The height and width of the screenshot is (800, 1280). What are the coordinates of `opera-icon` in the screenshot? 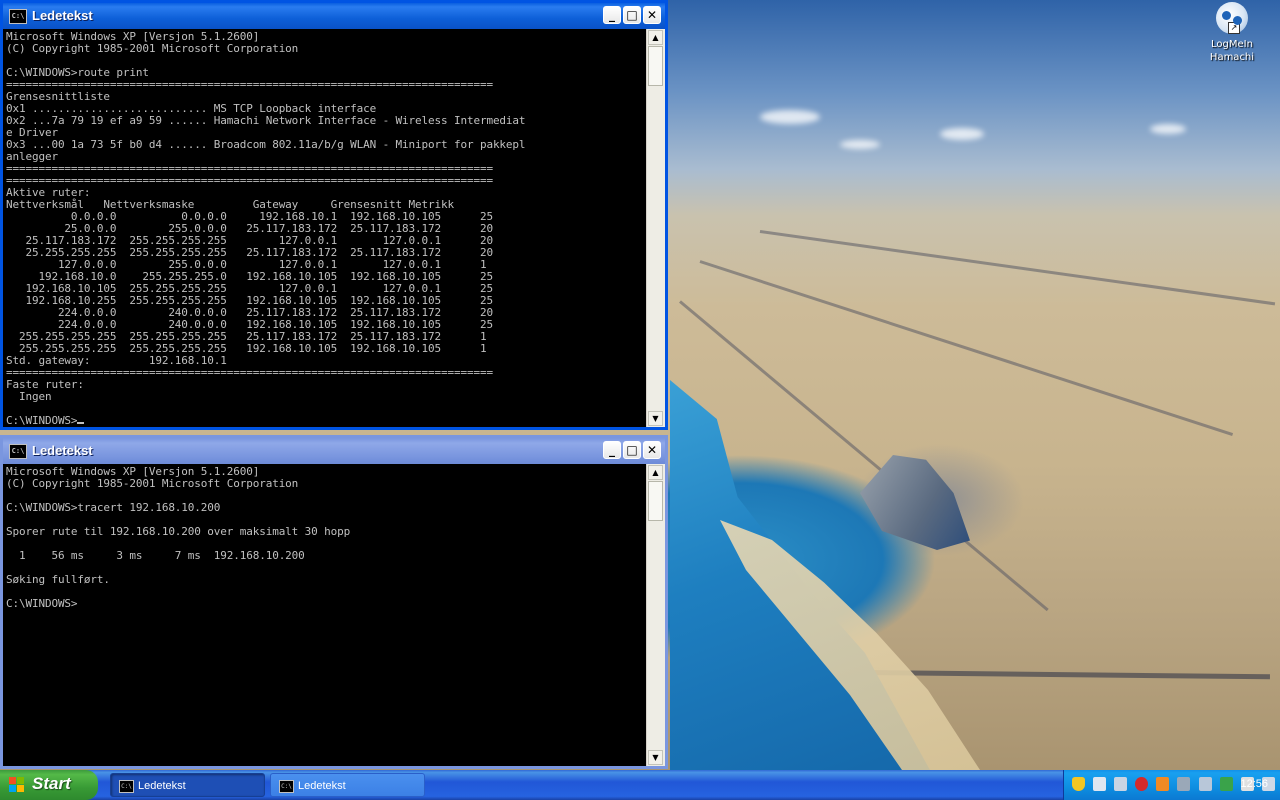 It's located at (1142, 784).